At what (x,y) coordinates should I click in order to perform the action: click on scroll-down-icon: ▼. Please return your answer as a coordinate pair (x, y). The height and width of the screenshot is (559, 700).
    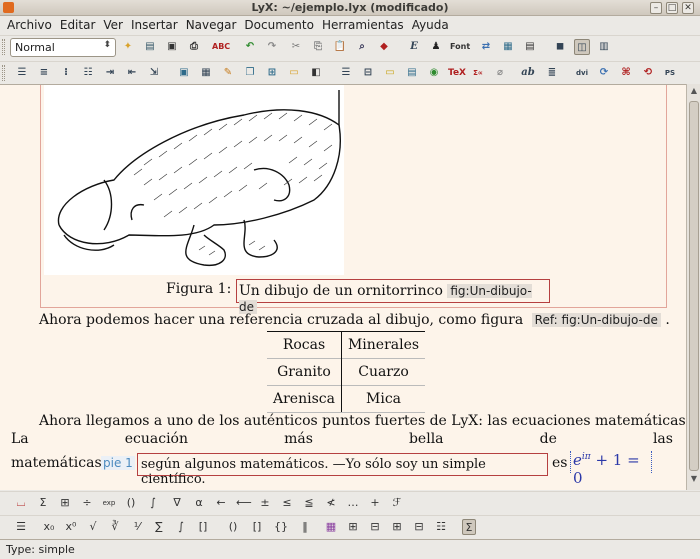
    Looking at the image, I should click on (694, 481).